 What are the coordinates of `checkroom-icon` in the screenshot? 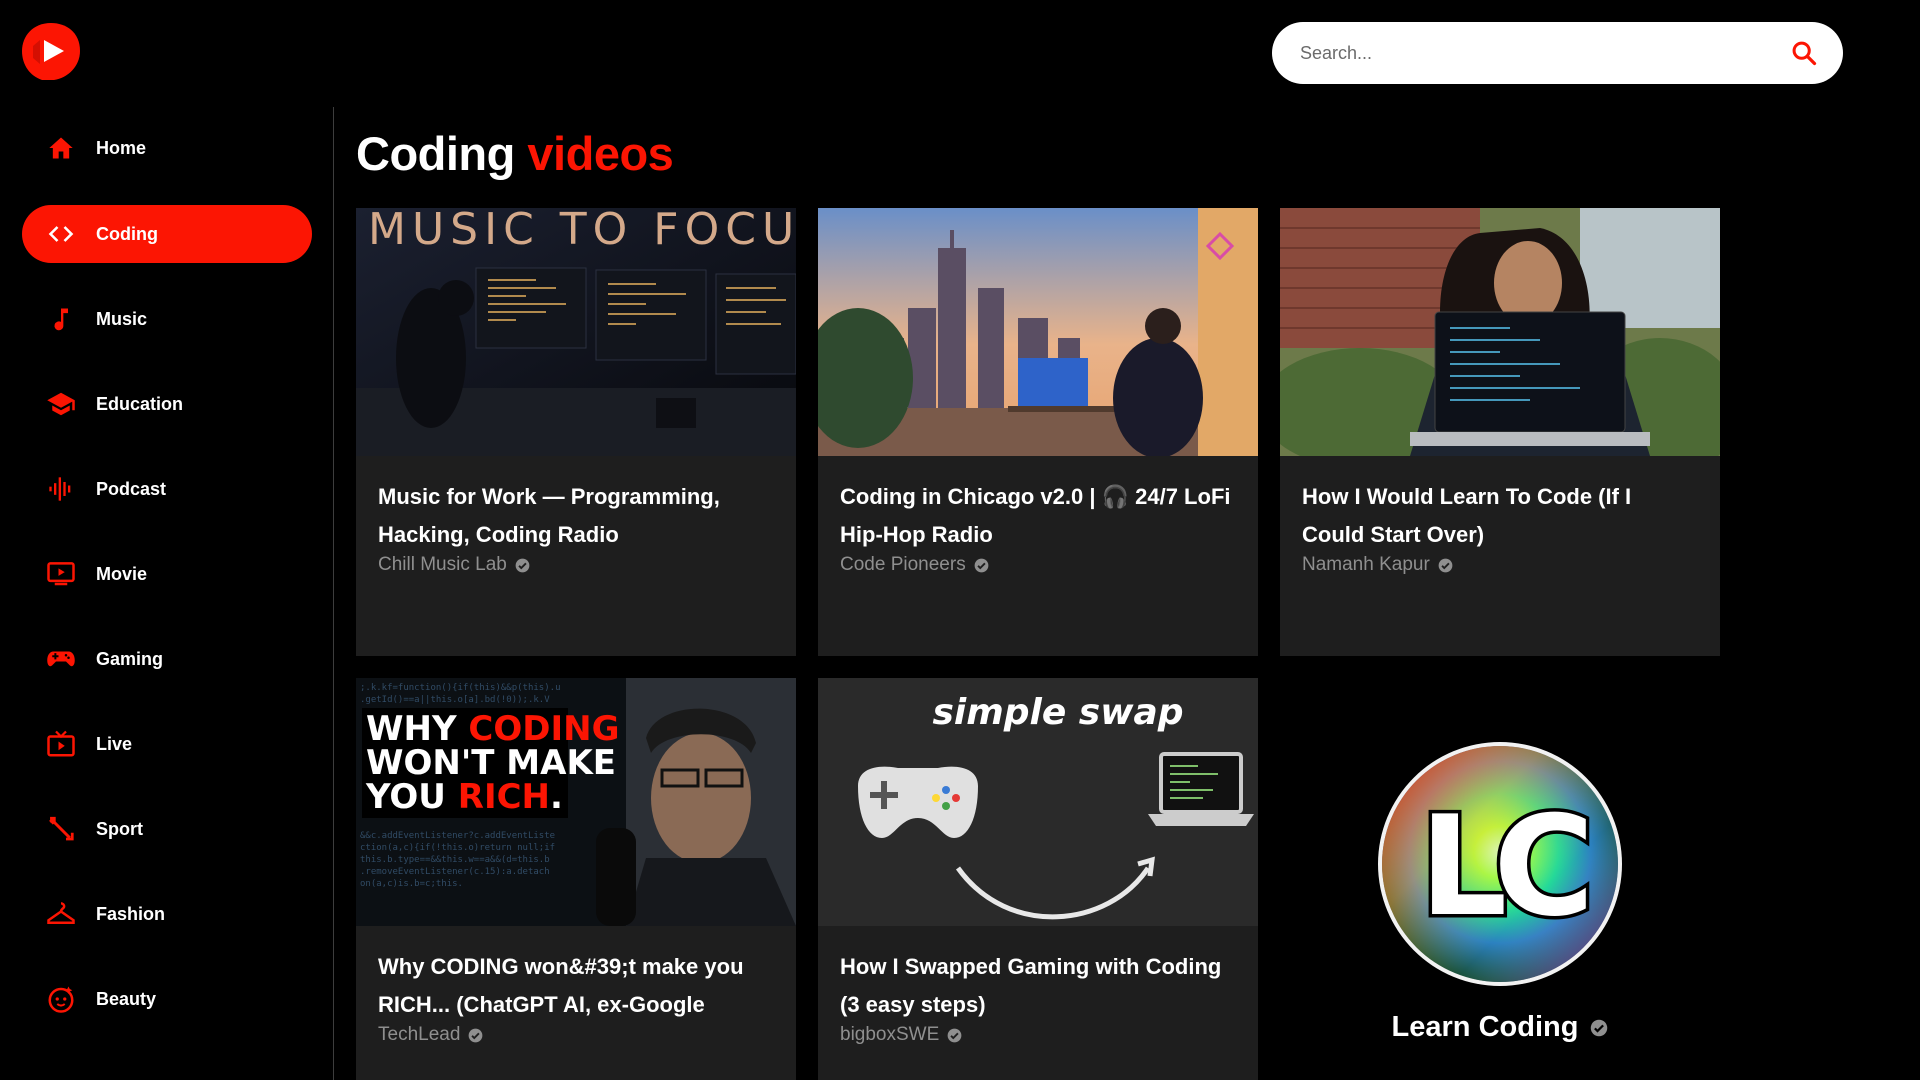 It's located at (61, 914).